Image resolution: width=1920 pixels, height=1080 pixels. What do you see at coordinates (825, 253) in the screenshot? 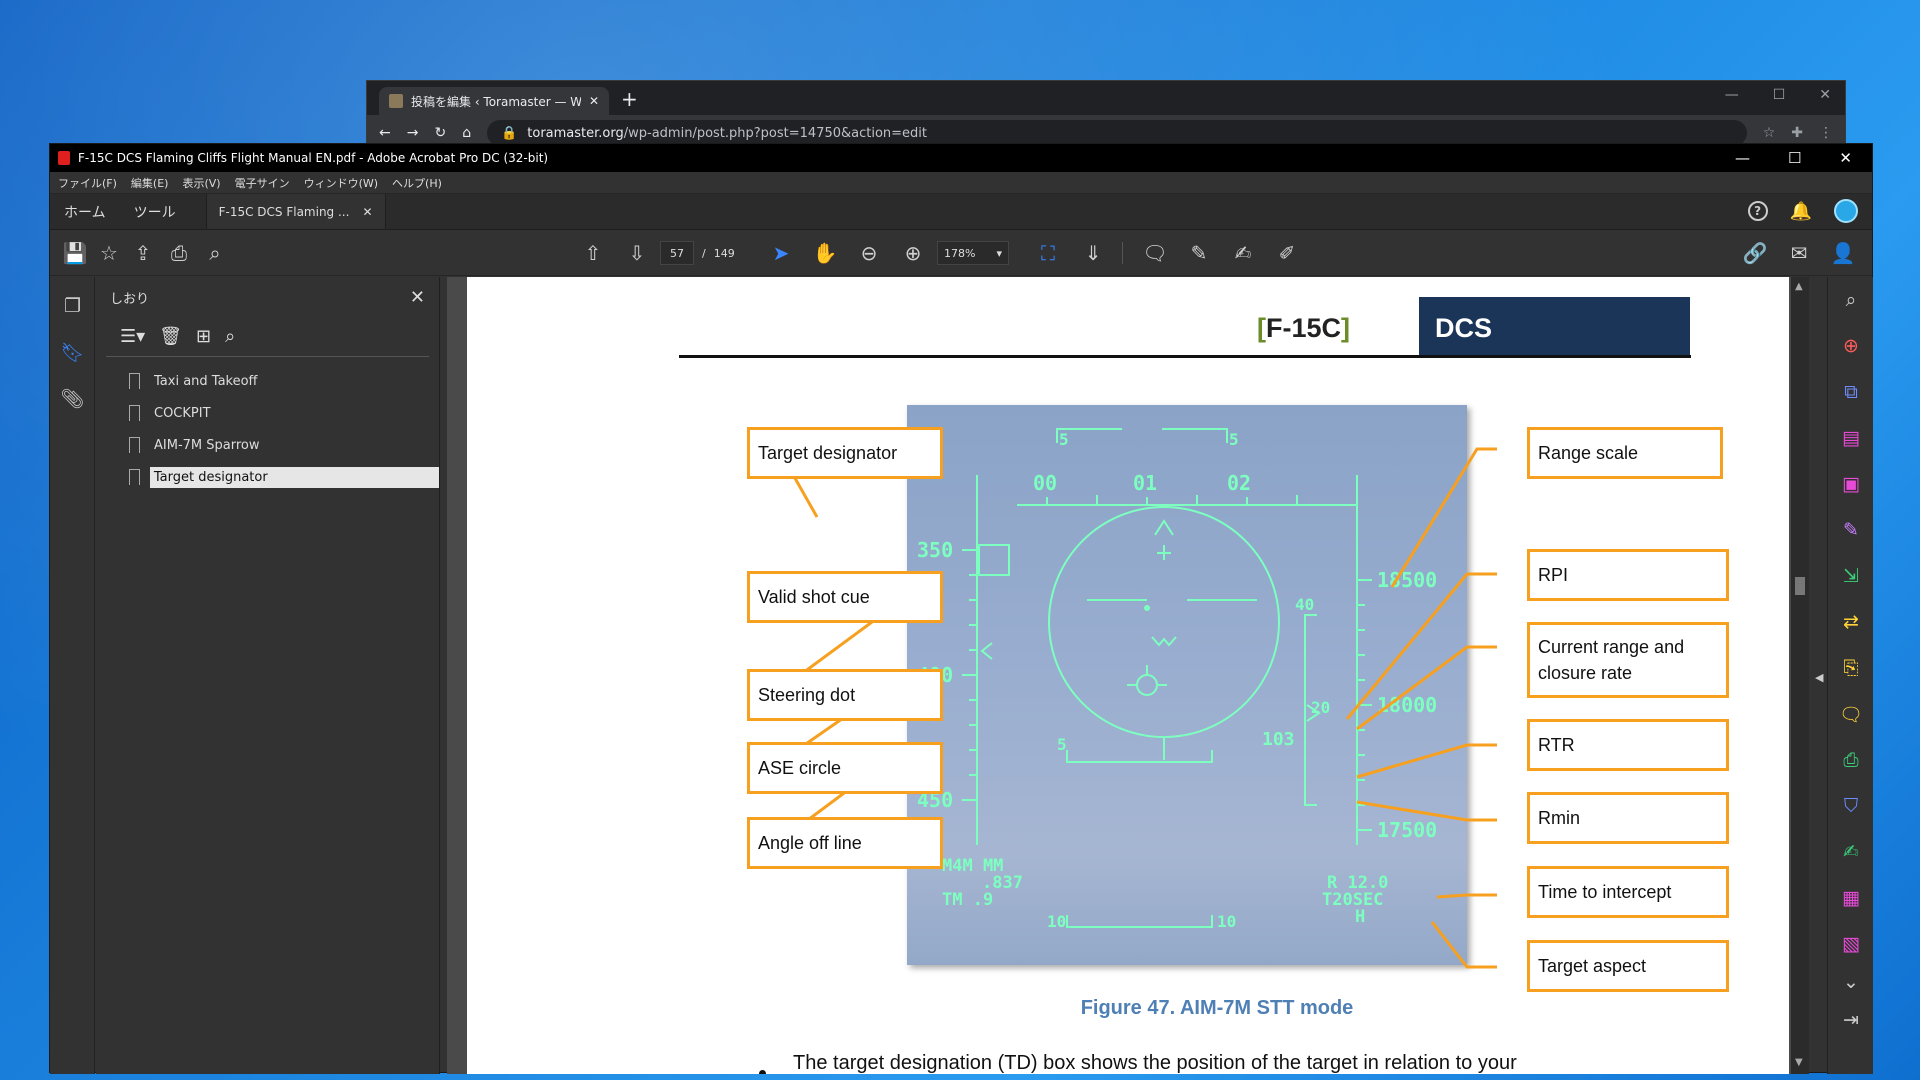
I see `hand-tool-icon: ✋` at bounding box center [825, 253].